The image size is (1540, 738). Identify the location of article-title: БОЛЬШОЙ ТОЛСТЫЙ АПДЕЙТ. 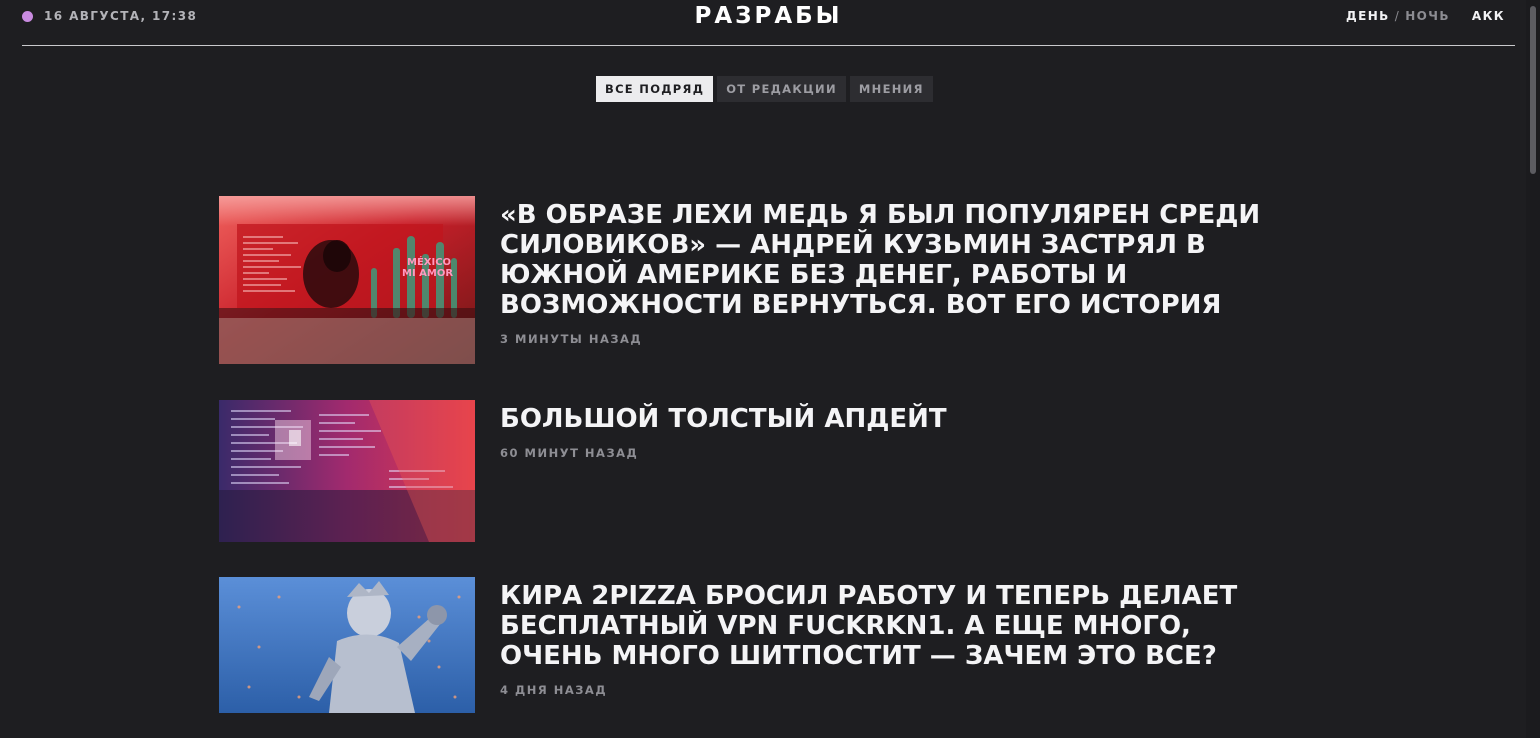
(900, 419).